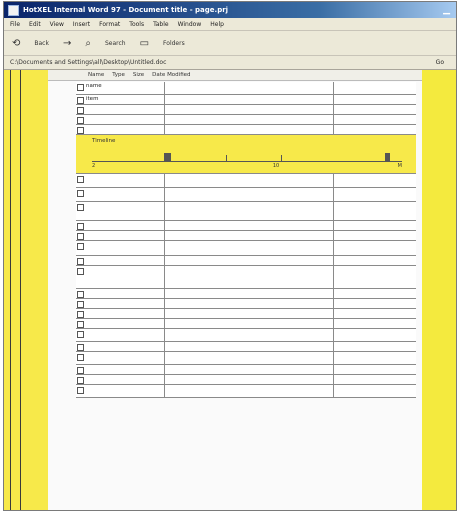  Describe the element at coordinates (235, 75) in the screenshot. I see `column-header: Name Type Size Date Modified` at that location.